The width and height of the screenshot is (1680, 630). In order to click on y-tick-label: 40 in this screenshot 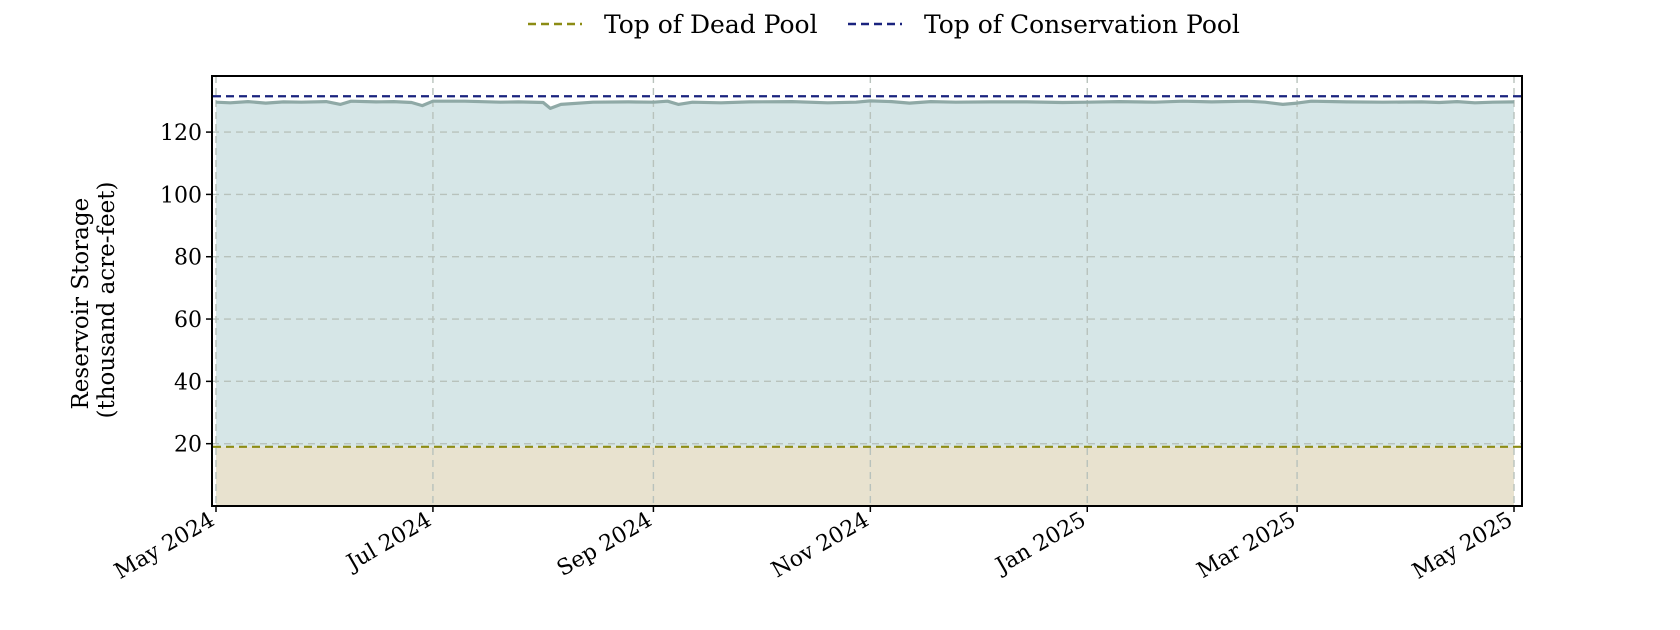, I will do `click(188, 382)`.